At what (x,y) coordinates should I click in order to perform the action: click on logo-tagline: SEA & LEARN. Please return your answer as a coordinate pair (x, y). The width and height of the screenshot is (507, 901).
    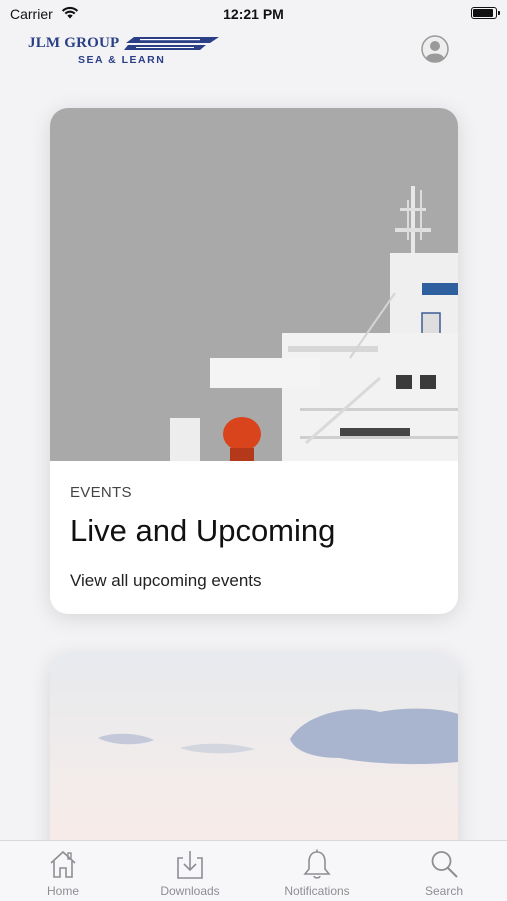
    Looking at the image, I should click on (122, 60).